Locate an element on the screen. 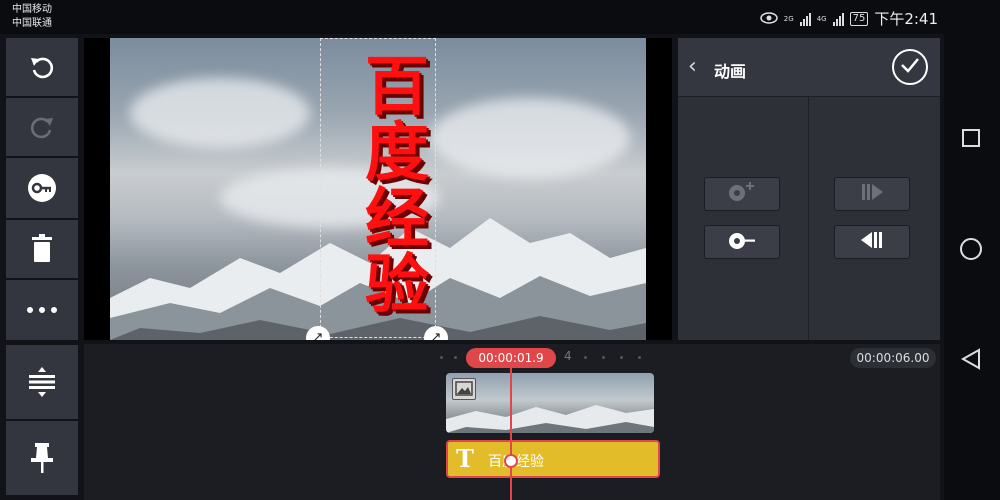 The image size is (1000, 500). in-animation-add-button is located at coordinates (742, 194).